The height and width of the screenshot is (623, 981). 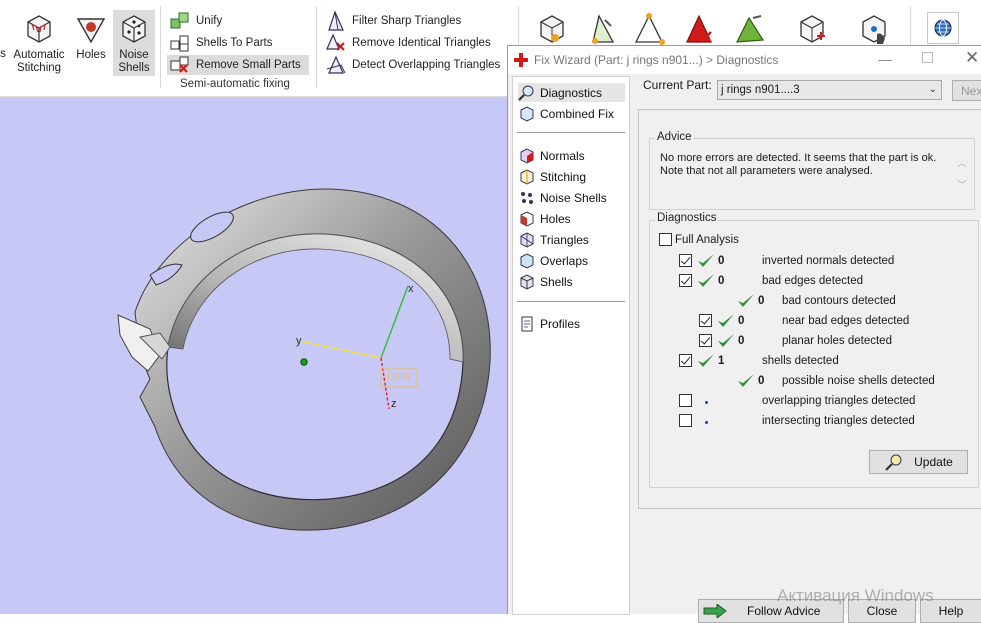 I want to click on next-button: Next, so click(x=966, y=90).